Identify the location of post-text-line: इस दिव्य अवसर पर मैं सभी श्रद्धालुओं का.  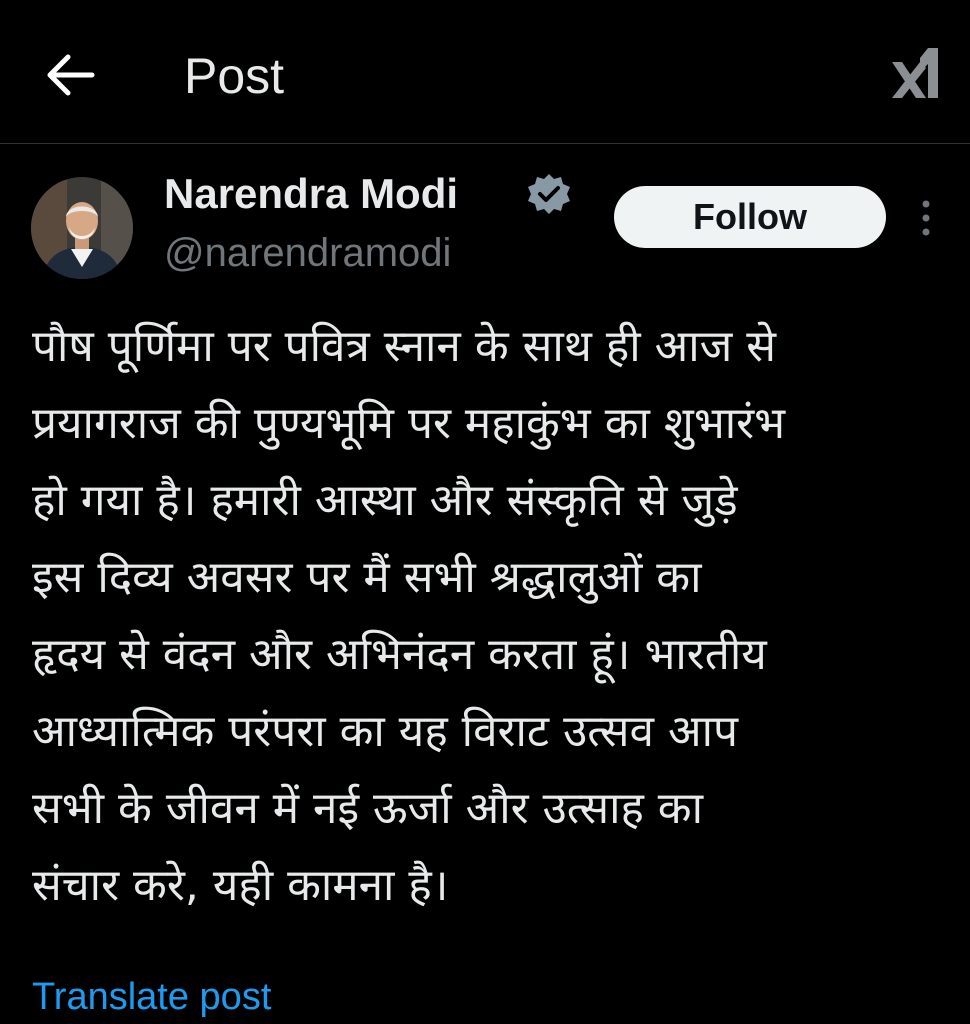
(367, 577).